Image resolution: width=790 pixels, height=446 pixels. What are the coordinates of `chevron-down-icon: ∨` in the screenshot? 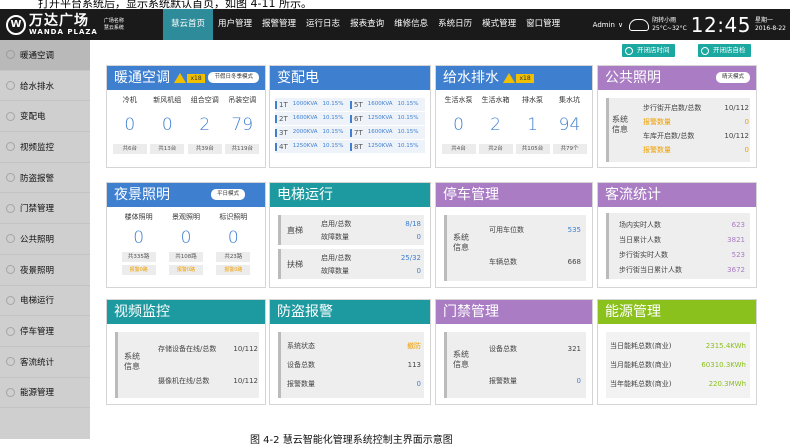 It's located at (620, 25).